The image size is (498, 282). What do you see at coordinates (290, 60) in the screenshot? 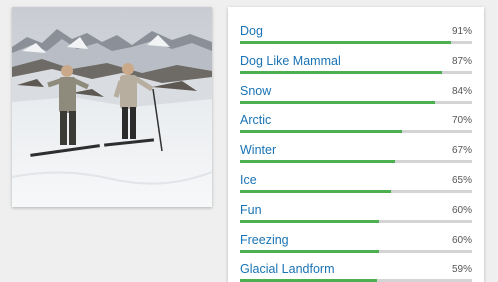
I see `label-name: Dog Like Mammal` at bounding box center [290, 60].